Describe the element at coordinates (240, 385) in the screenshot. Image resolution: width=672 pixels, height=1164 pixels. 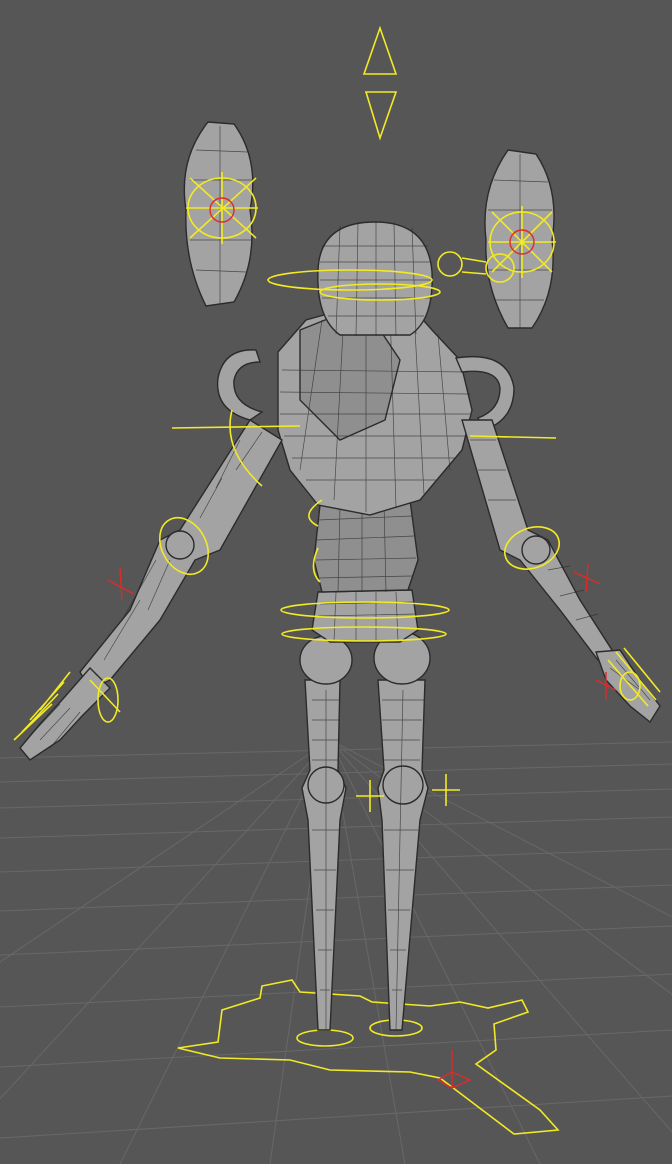
I see `left-shoulder-pipe` at that location.